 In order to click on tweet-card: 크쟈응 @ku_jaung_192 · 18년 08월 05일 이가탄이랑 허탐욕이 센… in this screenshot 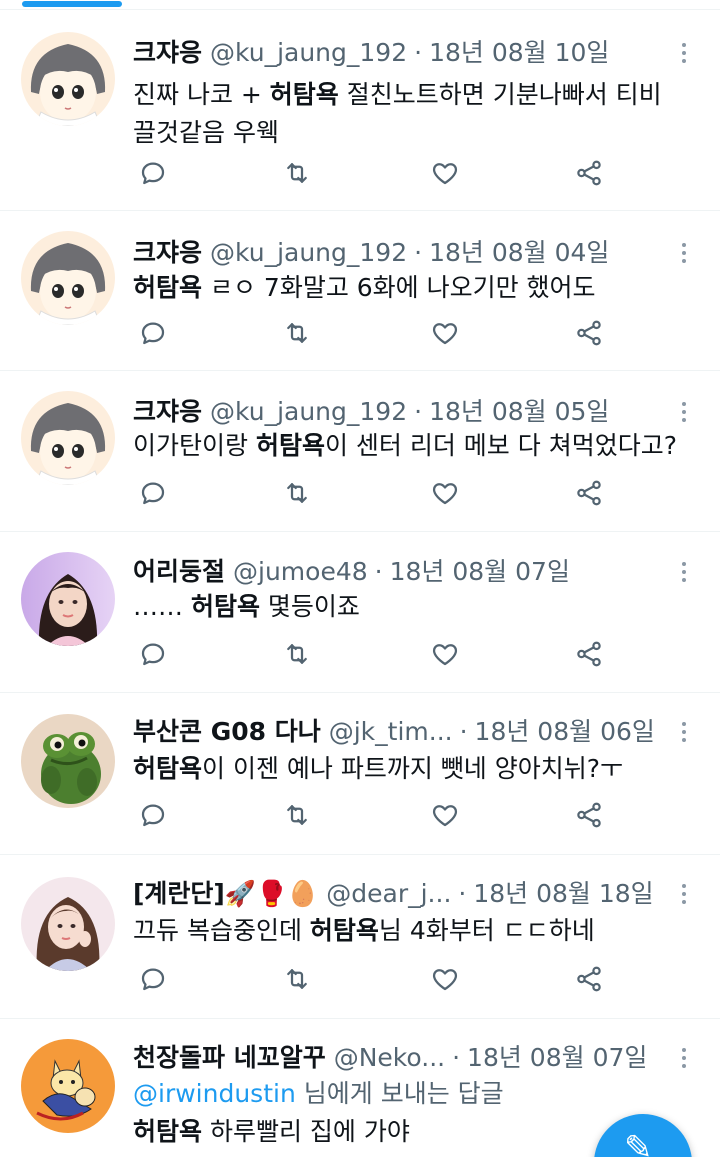, I will do `click(360, 451)`.